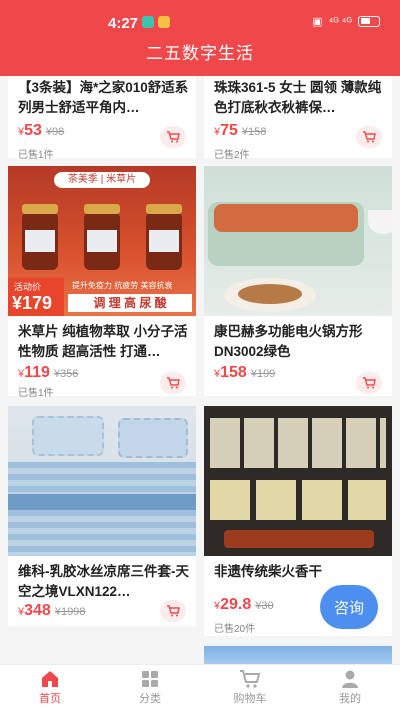 This screenshot has height=711, width=400. What do you see at coordinates (50, 699) in the screenshot?
I see `tab-label: 首页` at bounding box center [50, 699].